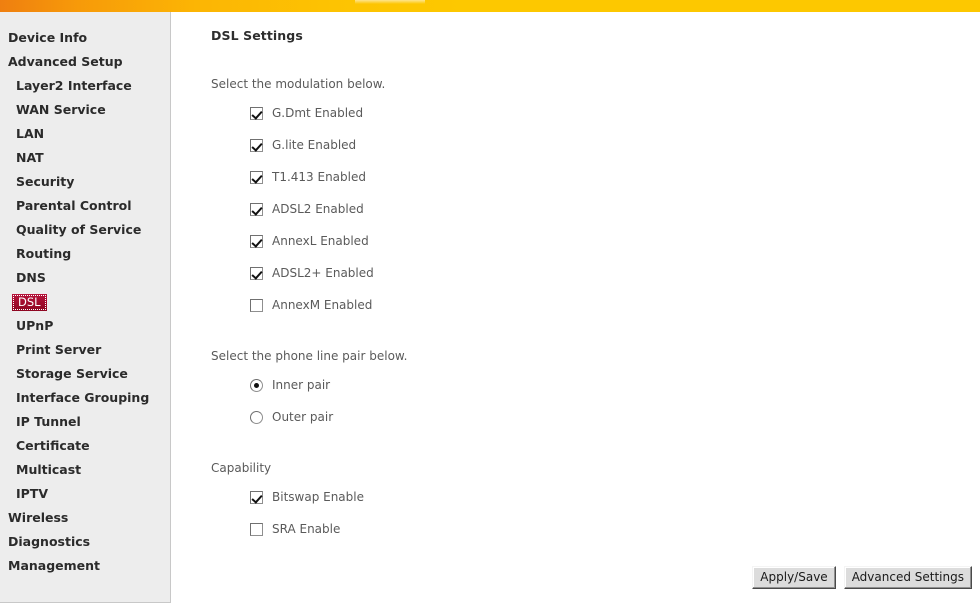 The image size is (980, 605). Describe the element at coordinates (29, 302) in the screenshot. I see `sidebar-item-dsl: DSL` at that location.